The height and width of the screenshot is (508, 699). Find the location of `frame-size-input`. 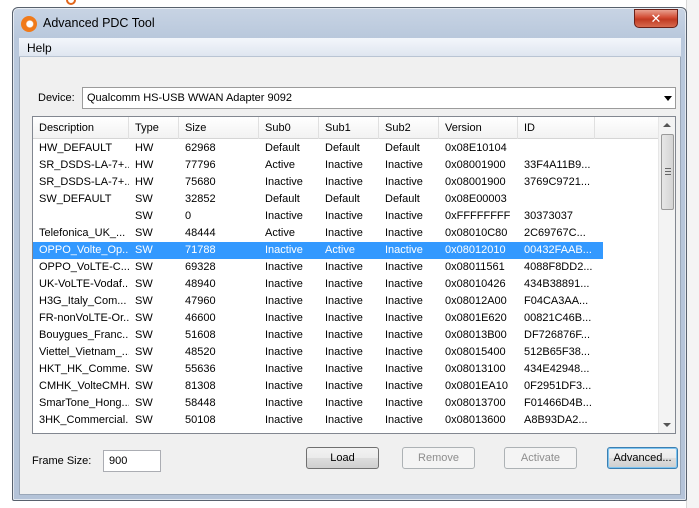

frame-size-input is located at coordinates (132, 461).